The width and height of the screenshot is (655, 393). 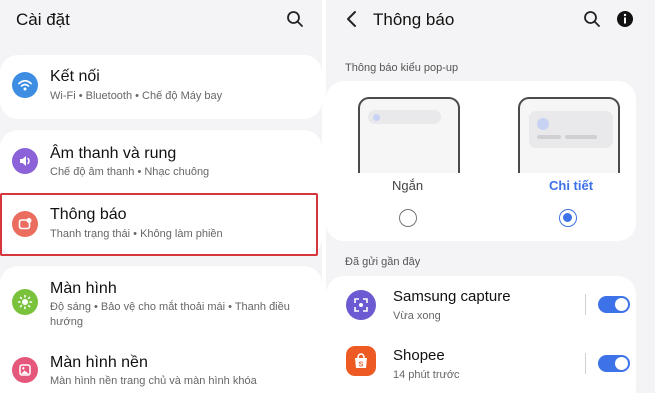 I want to click on svg-text: S, so click(x=361, y=365).